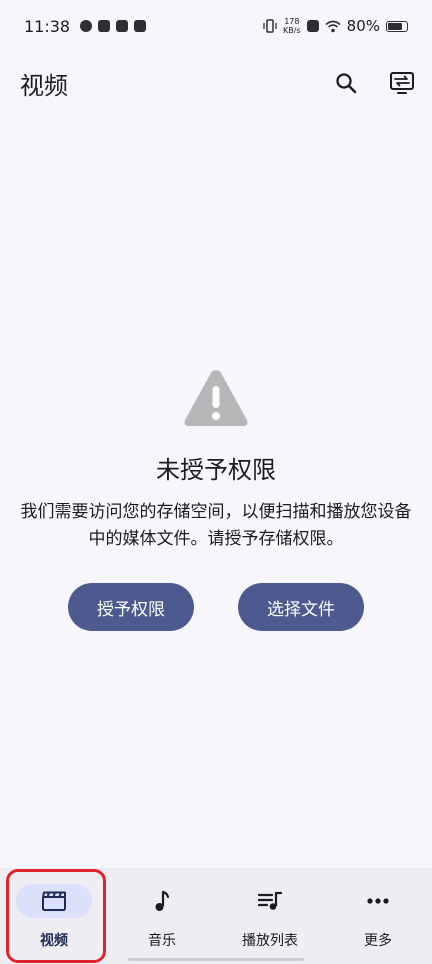  Describe the element at coordinates (270, 26) in the screenshot. I see `vibrate-icon` at that location.